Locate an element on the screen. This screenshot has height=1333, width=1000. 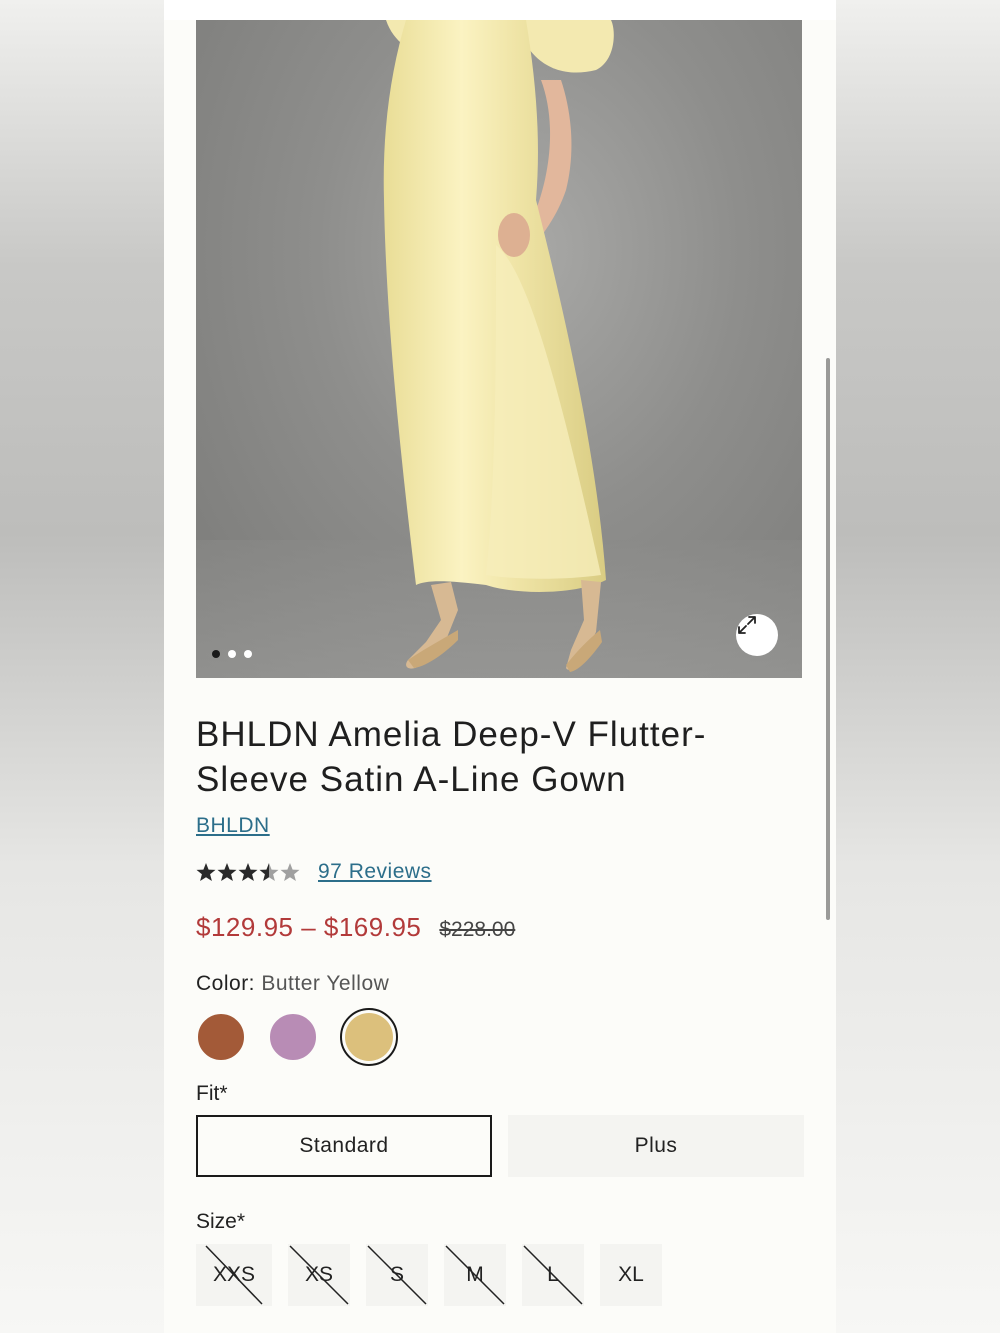
color-swatch-butter-yellow is located at coordinates (369, 1037).